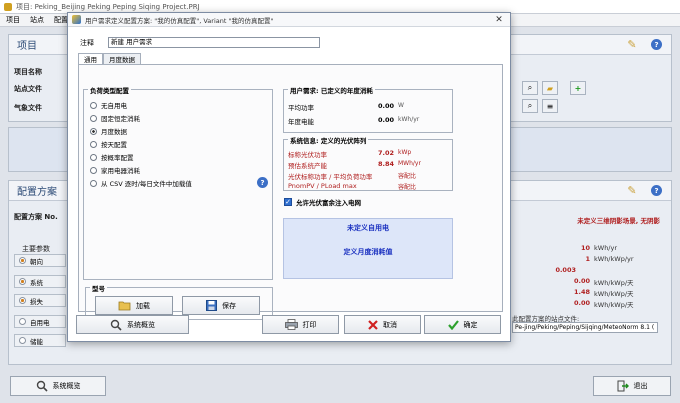 This screenshot has height=403, width=680. I want to click on pnom-unit: kWp, so click(405, 152).